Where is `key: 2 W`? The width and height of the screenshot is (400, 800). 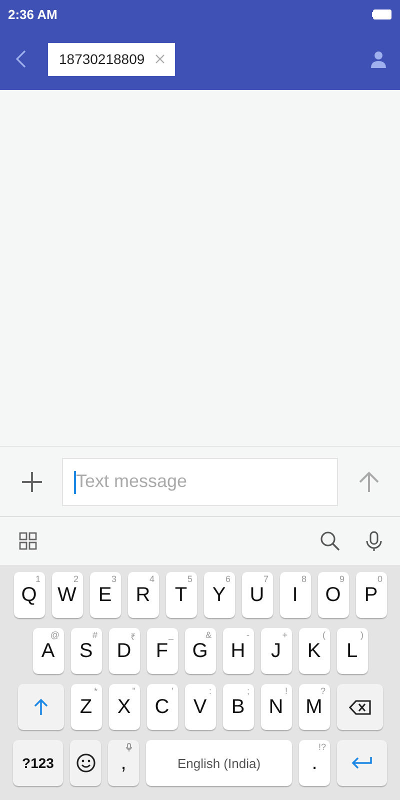 key: 2 W is located at coordinates (67, 595).